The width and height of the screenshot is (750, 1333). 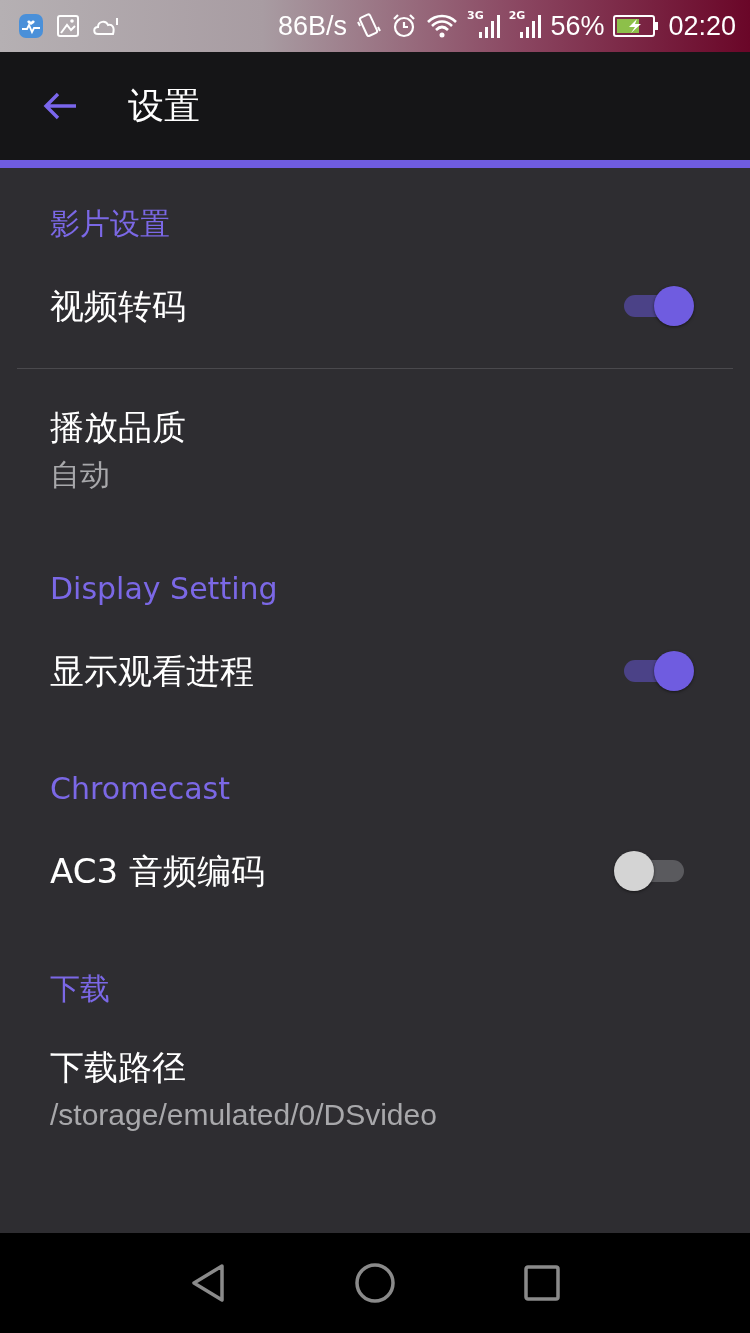 I want to click on vibrate-icon, so click(x=369, y=26).